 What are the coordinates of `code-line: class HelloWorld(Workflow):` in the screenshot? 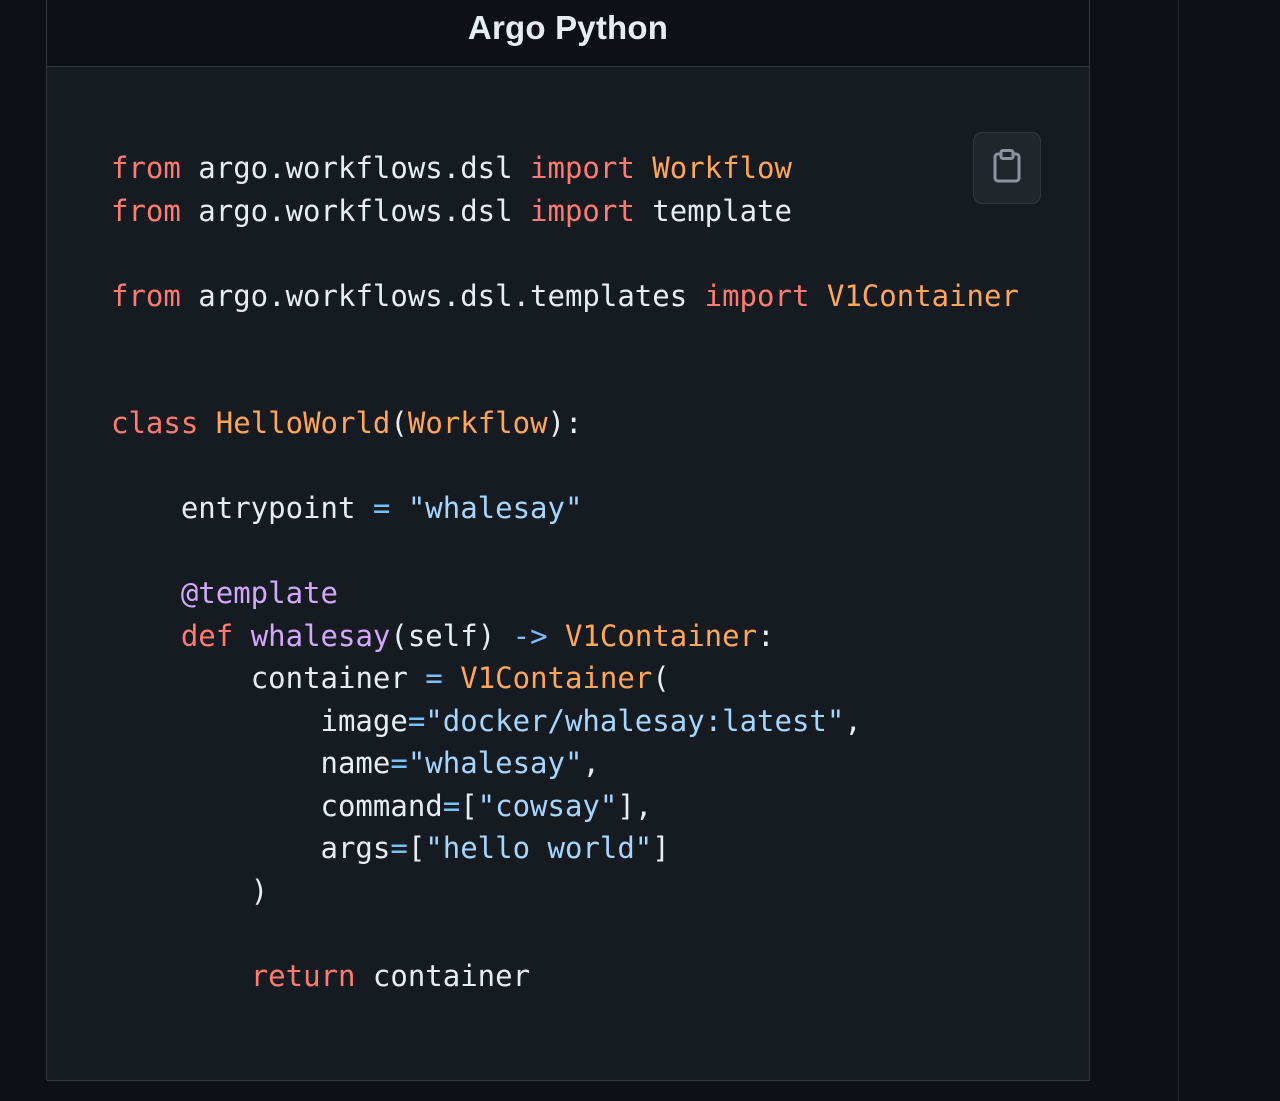 It's located at (565, 423).